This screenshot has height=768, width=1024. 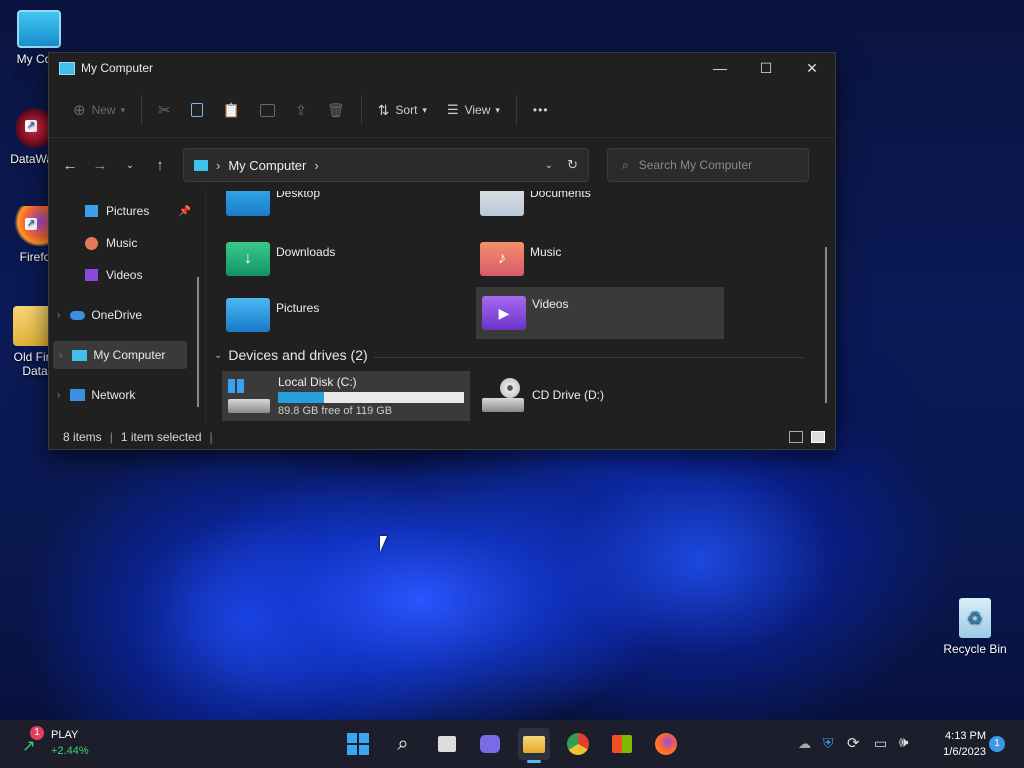 I want to click on devices-section-header: ⌄ Devices and drives (2), so click(x=291, y=355).